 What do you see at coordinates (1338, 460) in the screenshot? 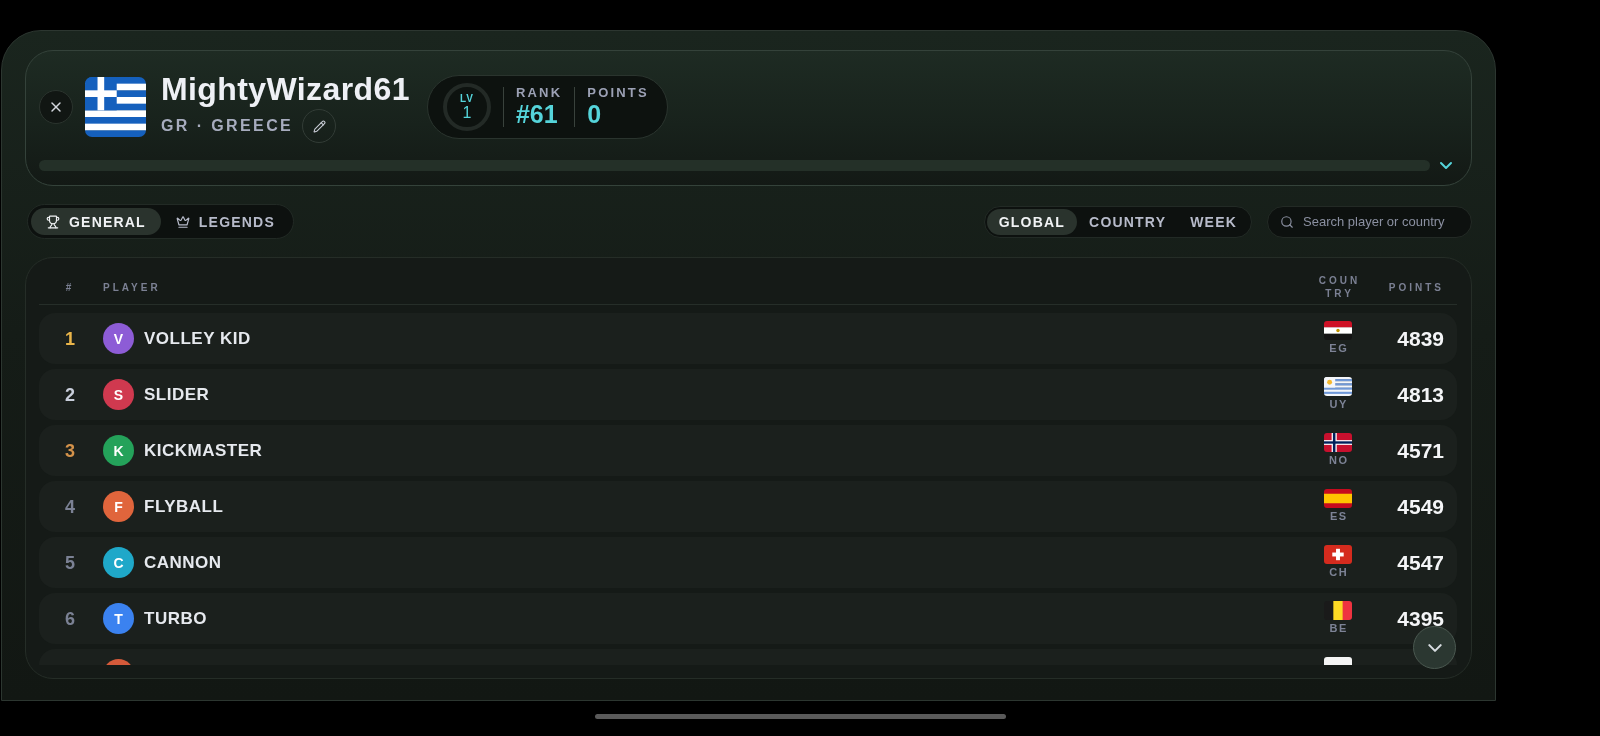
I see `country-code: NO` at bounding box center [1338, 460].